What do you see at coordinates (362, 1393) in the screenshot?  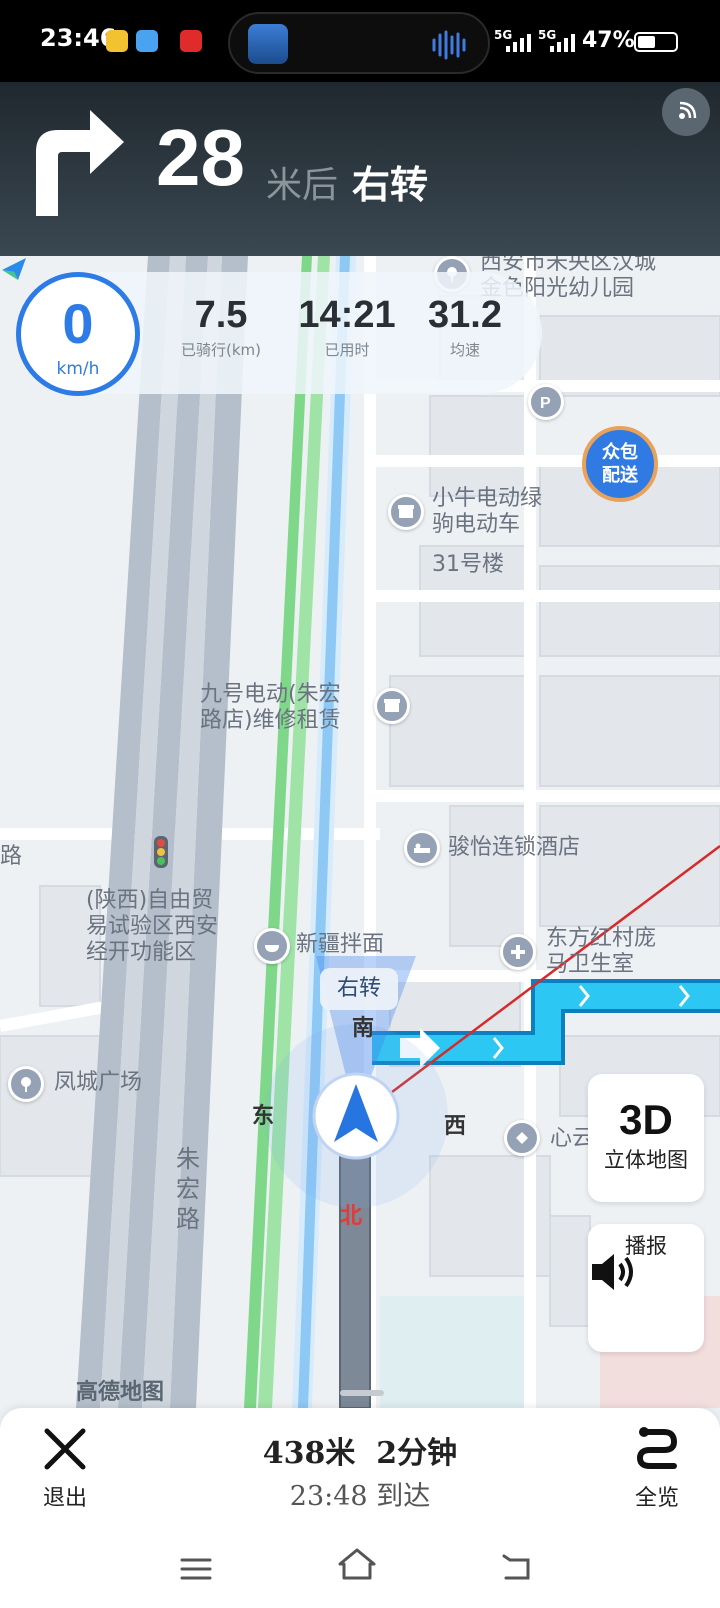 I see `drag-handle` at bounding box center [362, 1393].